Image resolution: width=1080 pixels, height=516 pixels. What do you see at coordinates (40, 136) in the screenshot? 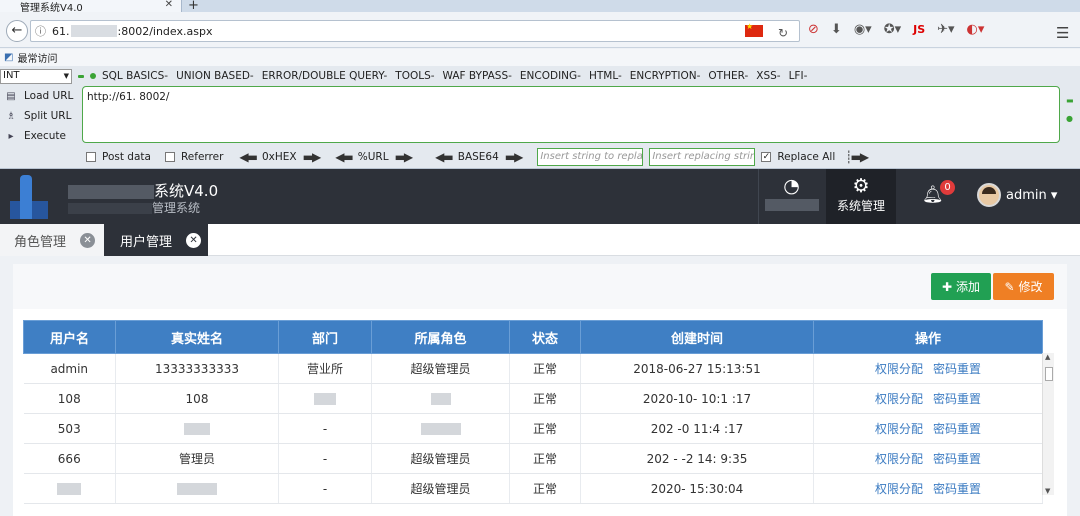
I see `execute-button: ▸ Execute` at bounding box center [40, 136].